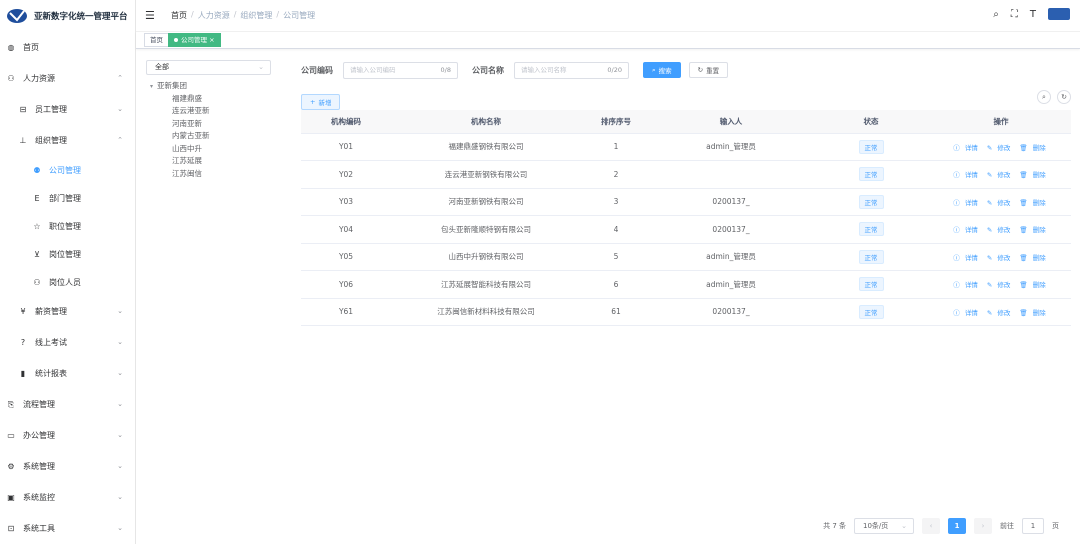 The image size is (1080, 544). I want to click on hamburger-icon: ☰, so click(152, 15).